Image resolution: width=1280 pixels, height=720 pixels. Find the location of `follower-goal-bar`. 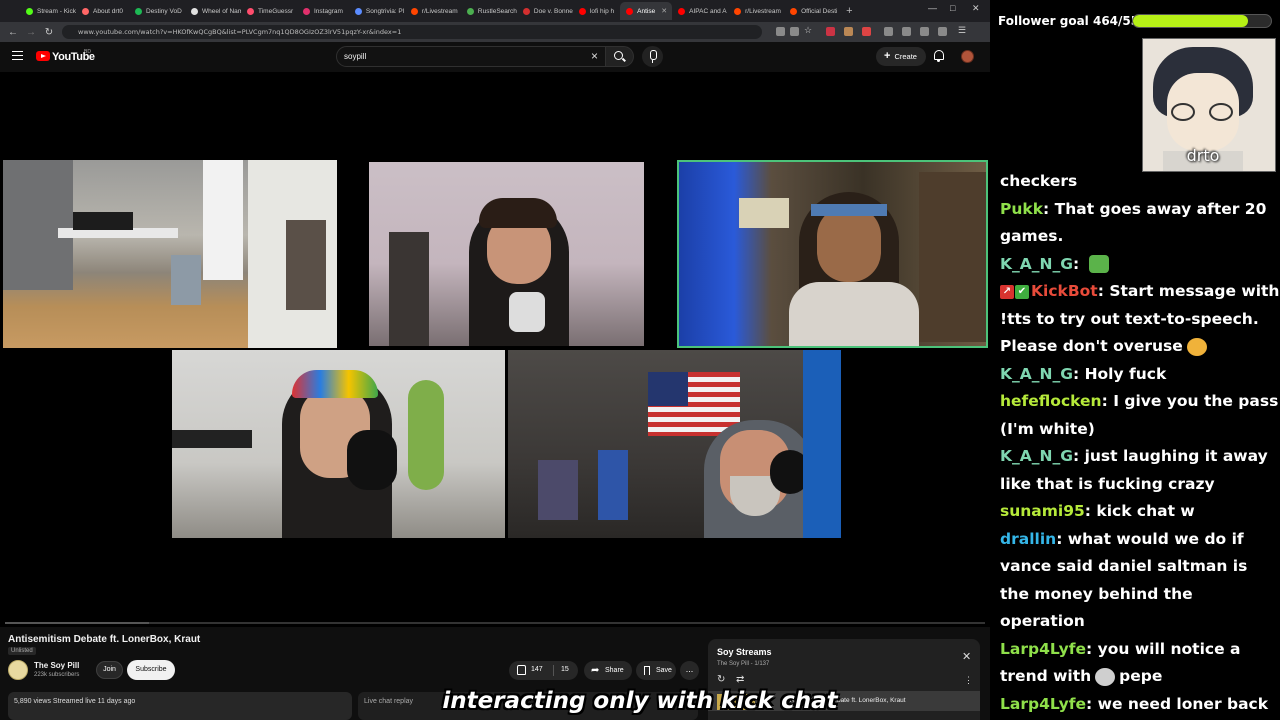

follower-goal-bar is located at coordinates (1202, 21).